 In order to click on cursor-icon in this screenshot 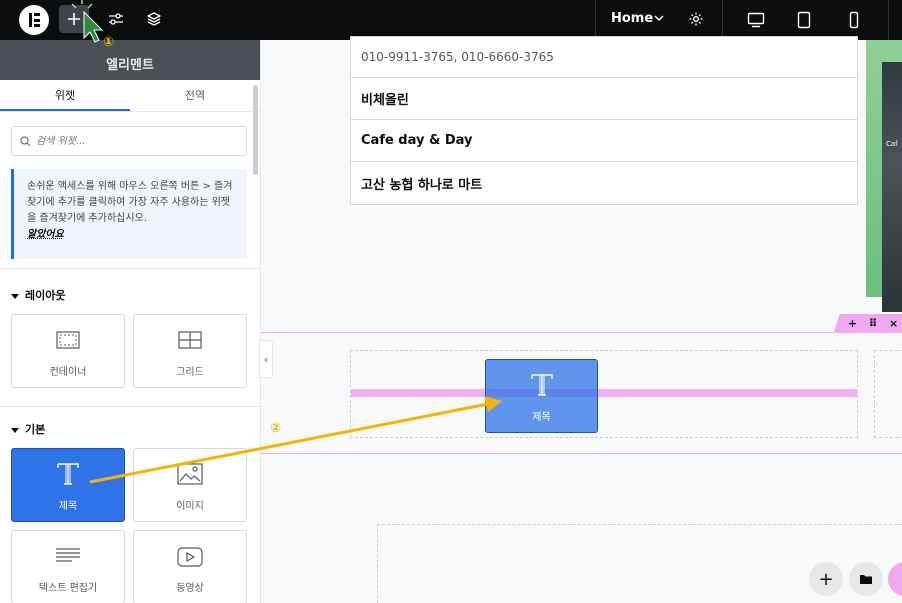, I will do `click(93, 26)`.